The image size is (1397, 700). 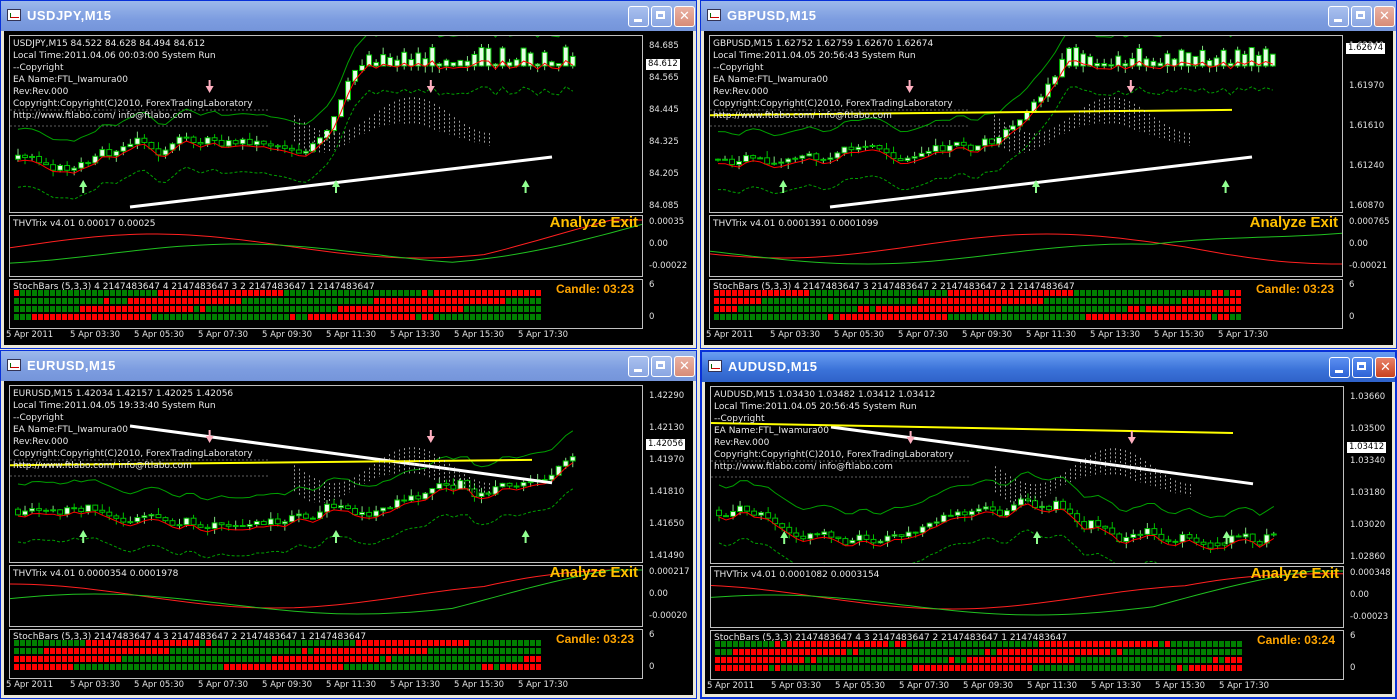 I want to click on price-tick: 1.41650, so click(x=667, y=524).